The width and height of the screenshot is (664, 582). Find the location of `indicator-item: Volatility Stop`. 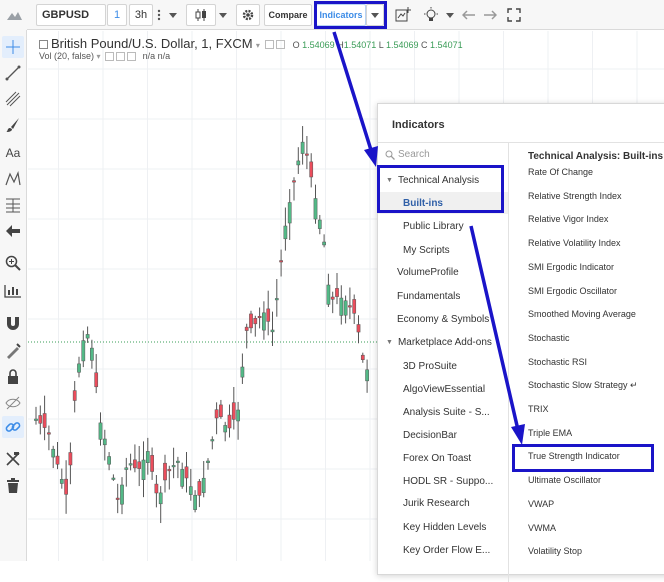

indicator-item: Volatility Stop is located at coordinates (596, 551).